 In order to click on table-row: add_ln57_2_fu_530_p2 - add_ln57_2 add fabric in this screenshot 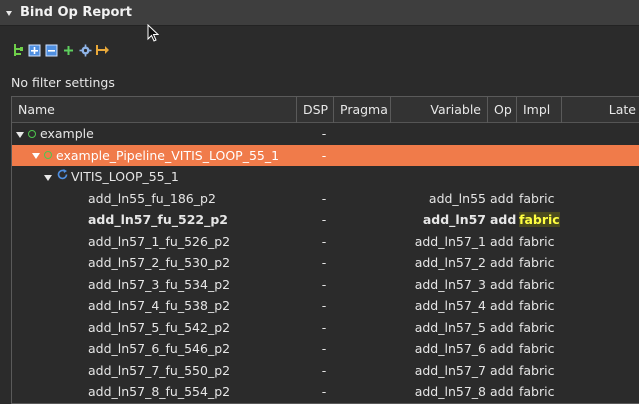, I will do `click(325, 263)`.